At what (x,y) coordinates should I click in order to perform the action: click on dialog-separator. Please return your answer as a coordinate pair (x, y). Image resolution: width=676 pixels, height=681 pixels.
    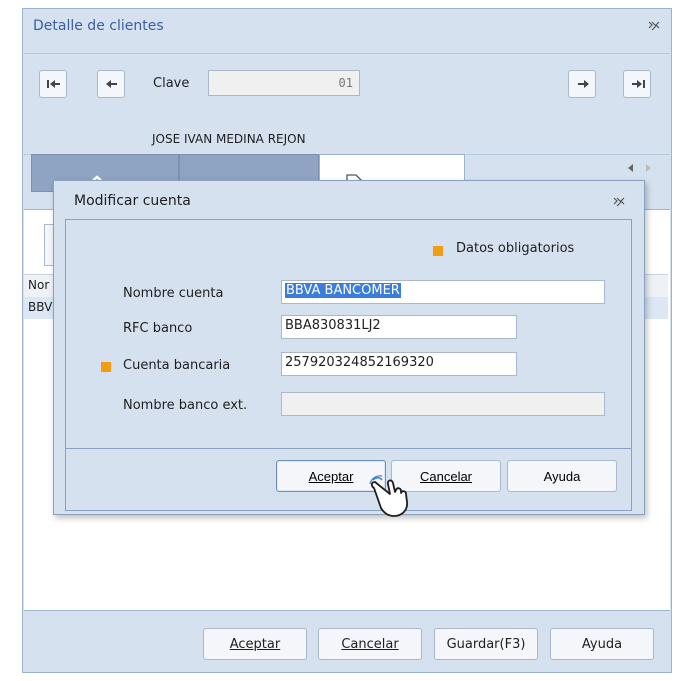
    Looking at the image, I should click on (348, 448).